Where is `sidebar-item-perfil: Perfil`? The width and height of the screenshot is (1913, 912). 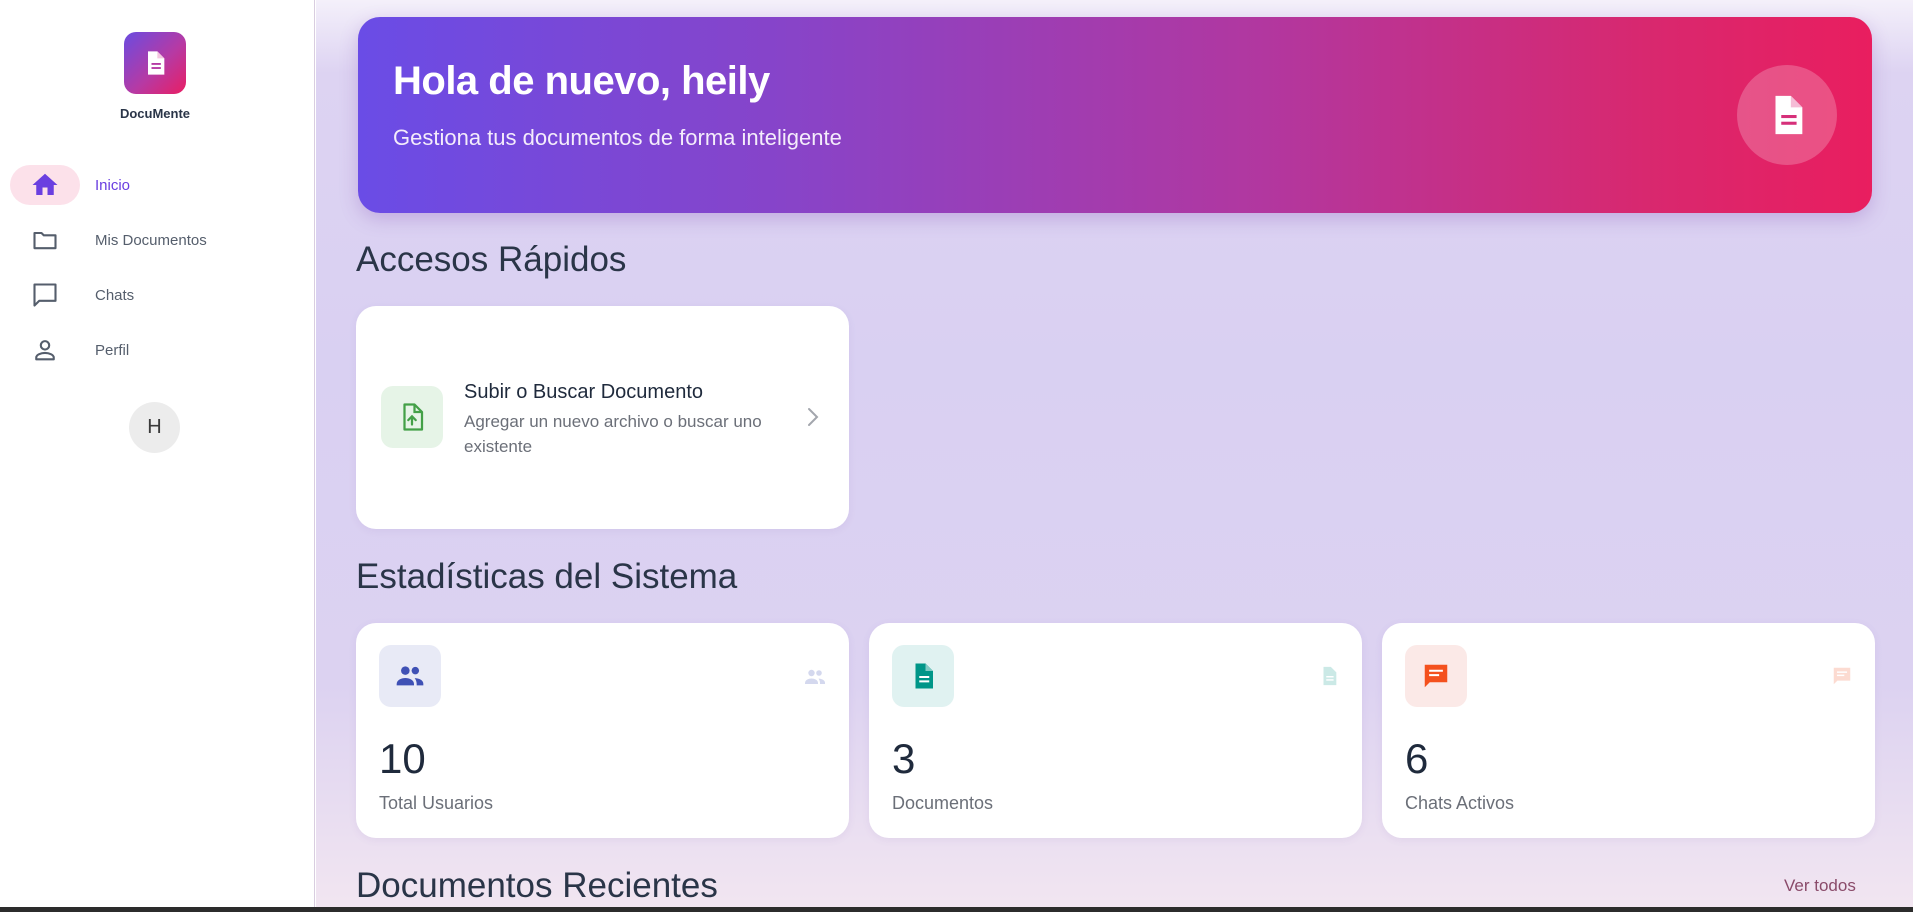
sidebar-item-perfil: Perfil is located at coordinates (160, 350).